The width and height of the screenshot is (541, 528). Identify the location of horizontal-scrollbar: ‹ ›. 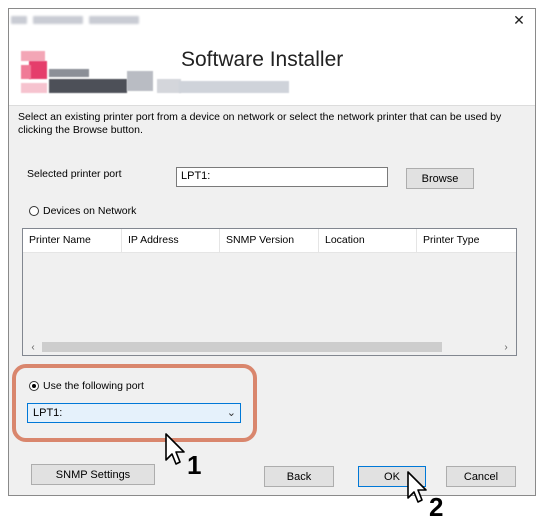
(269, 347).